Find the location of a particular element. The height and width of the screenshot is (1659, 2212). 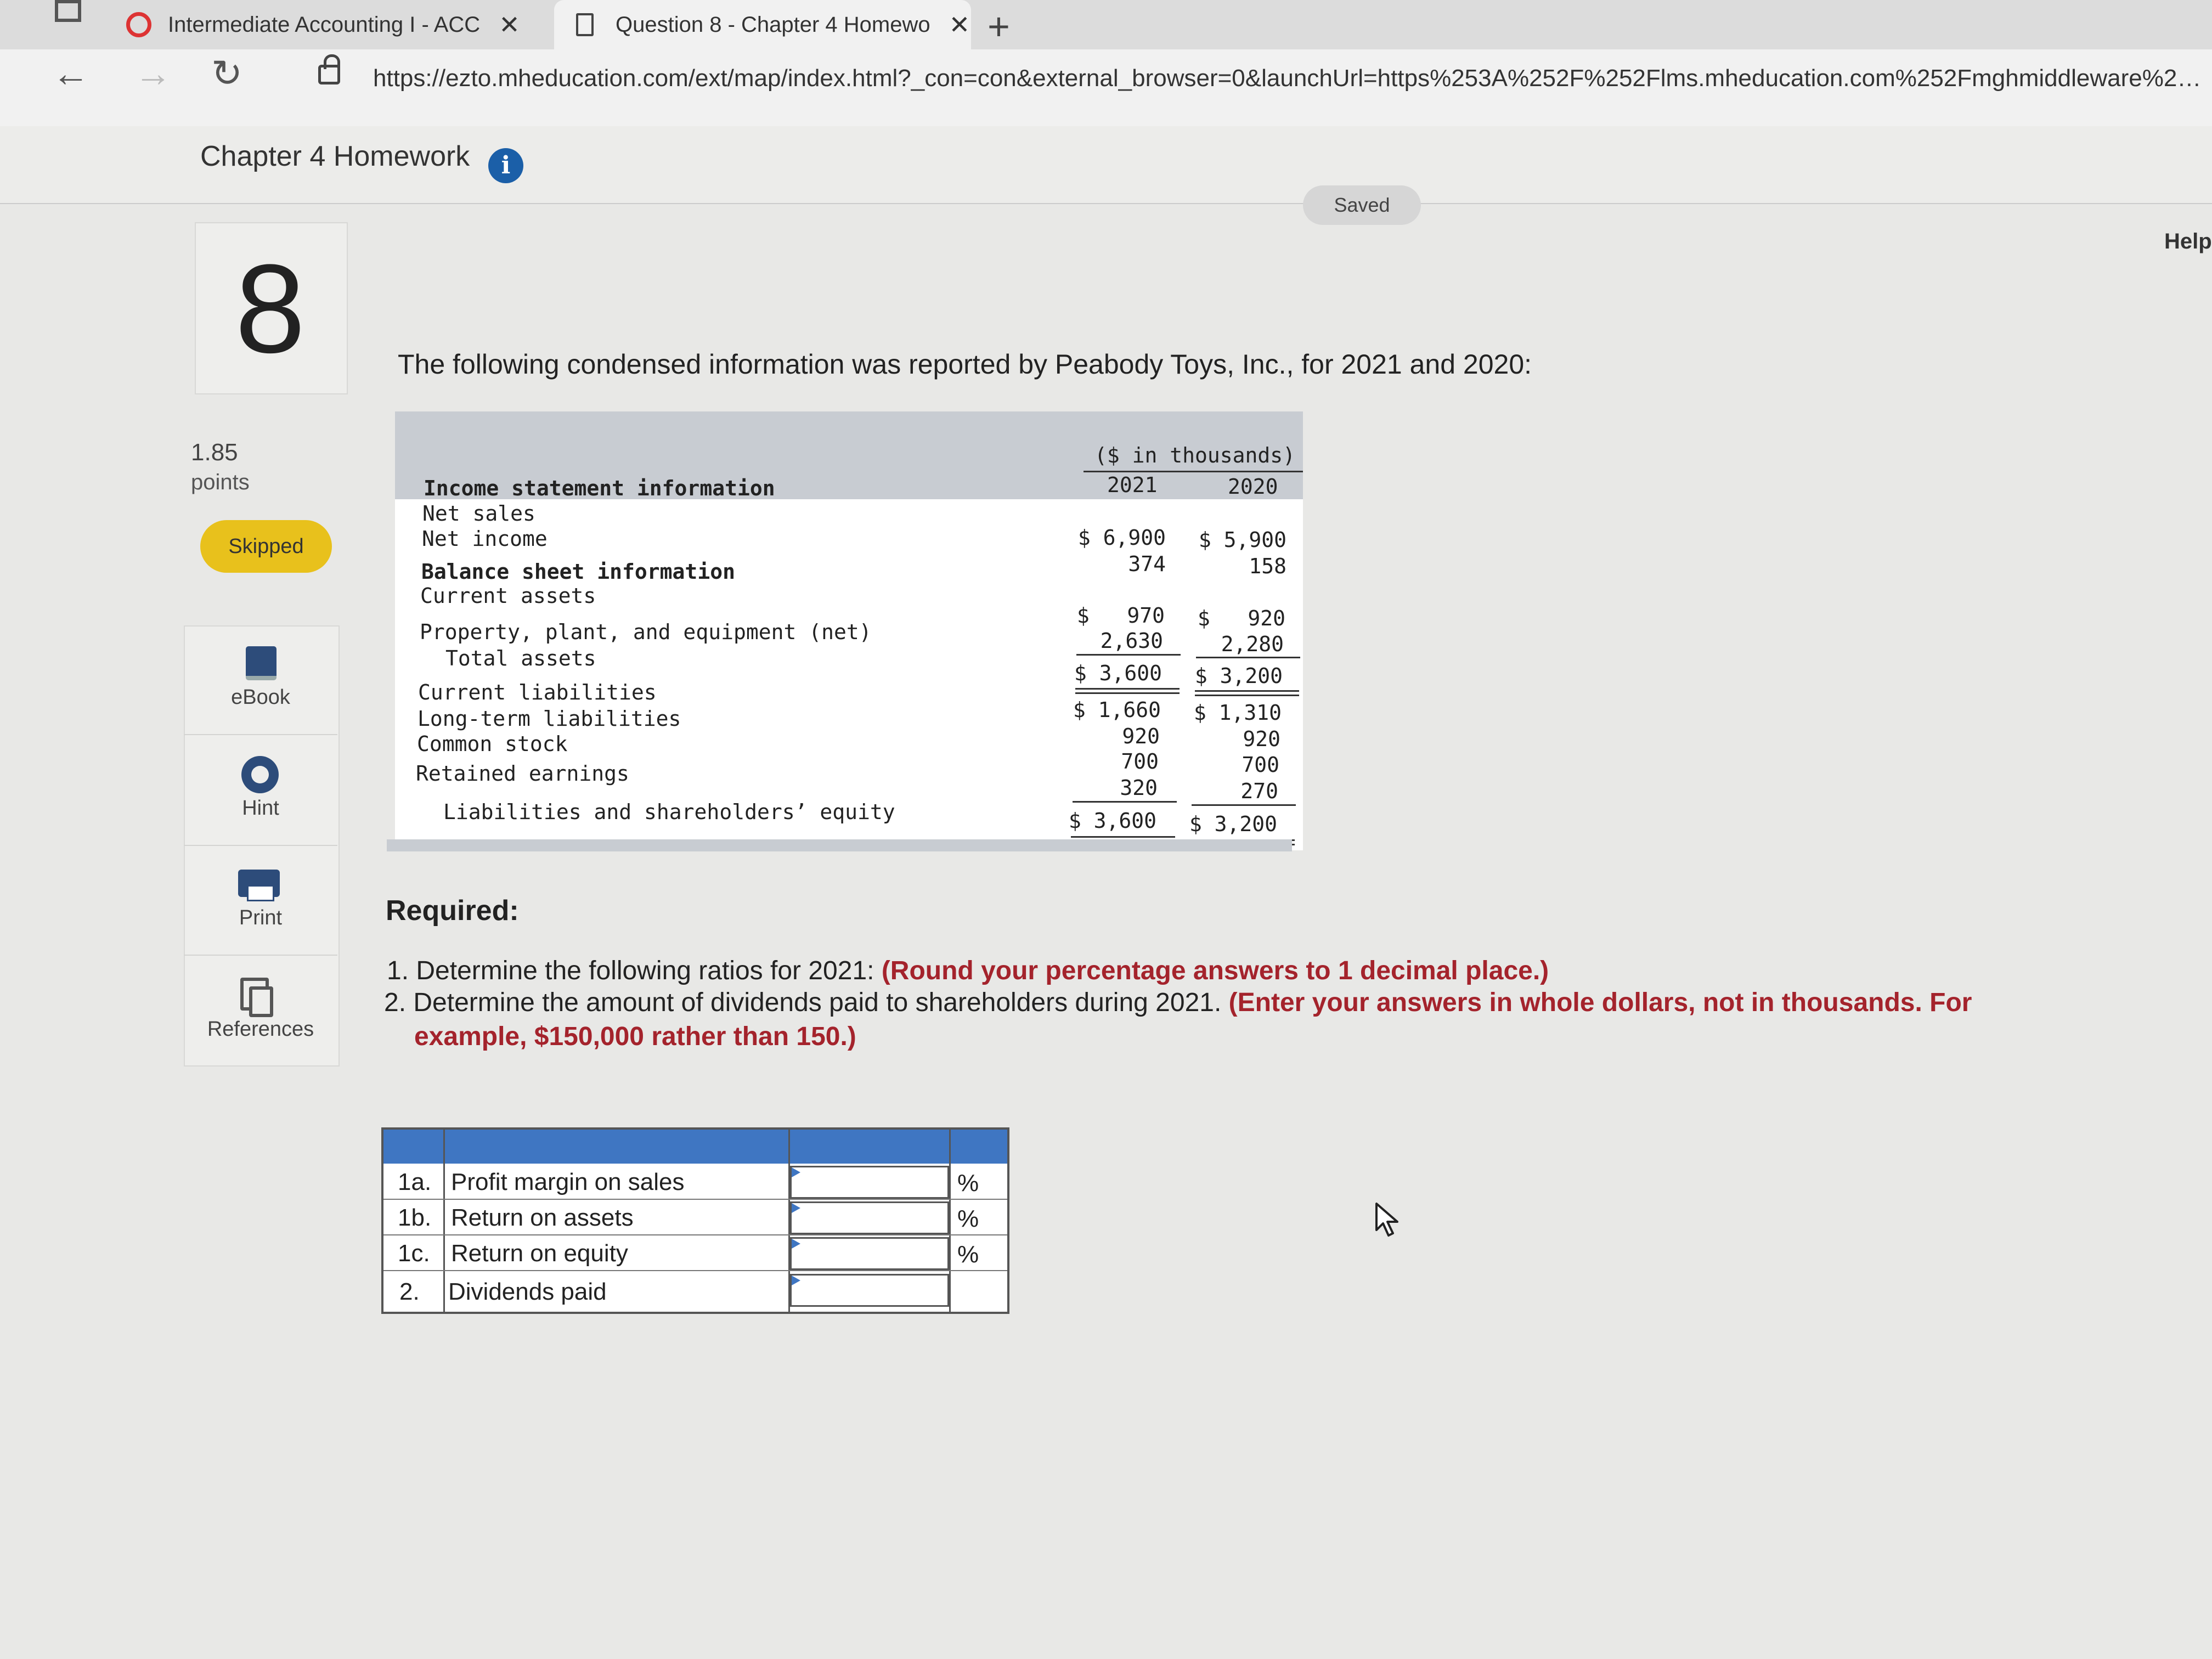

new-tab-button: + is located at coordinates (999, 26).